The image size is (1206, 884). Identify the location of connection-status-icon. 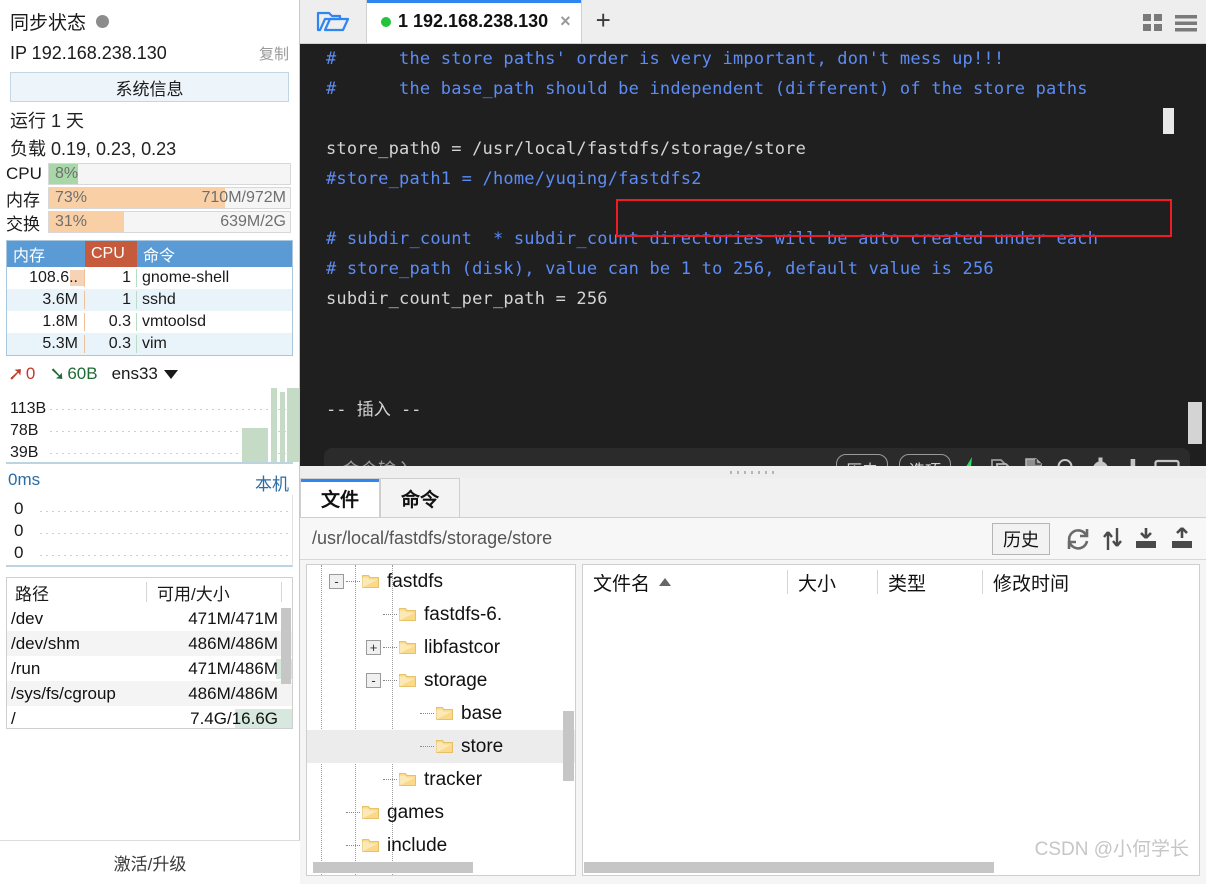
(386, 21).